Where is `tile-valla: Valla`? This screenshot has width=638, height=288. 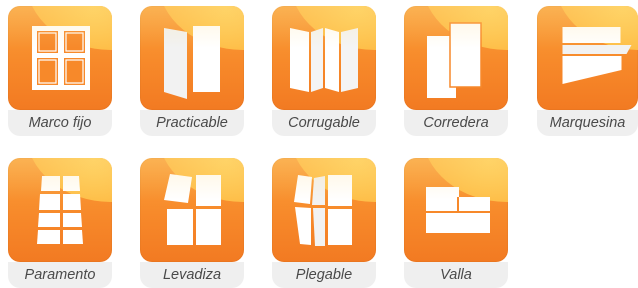
tile-valla: Valla is located at coordinates (456, 223).